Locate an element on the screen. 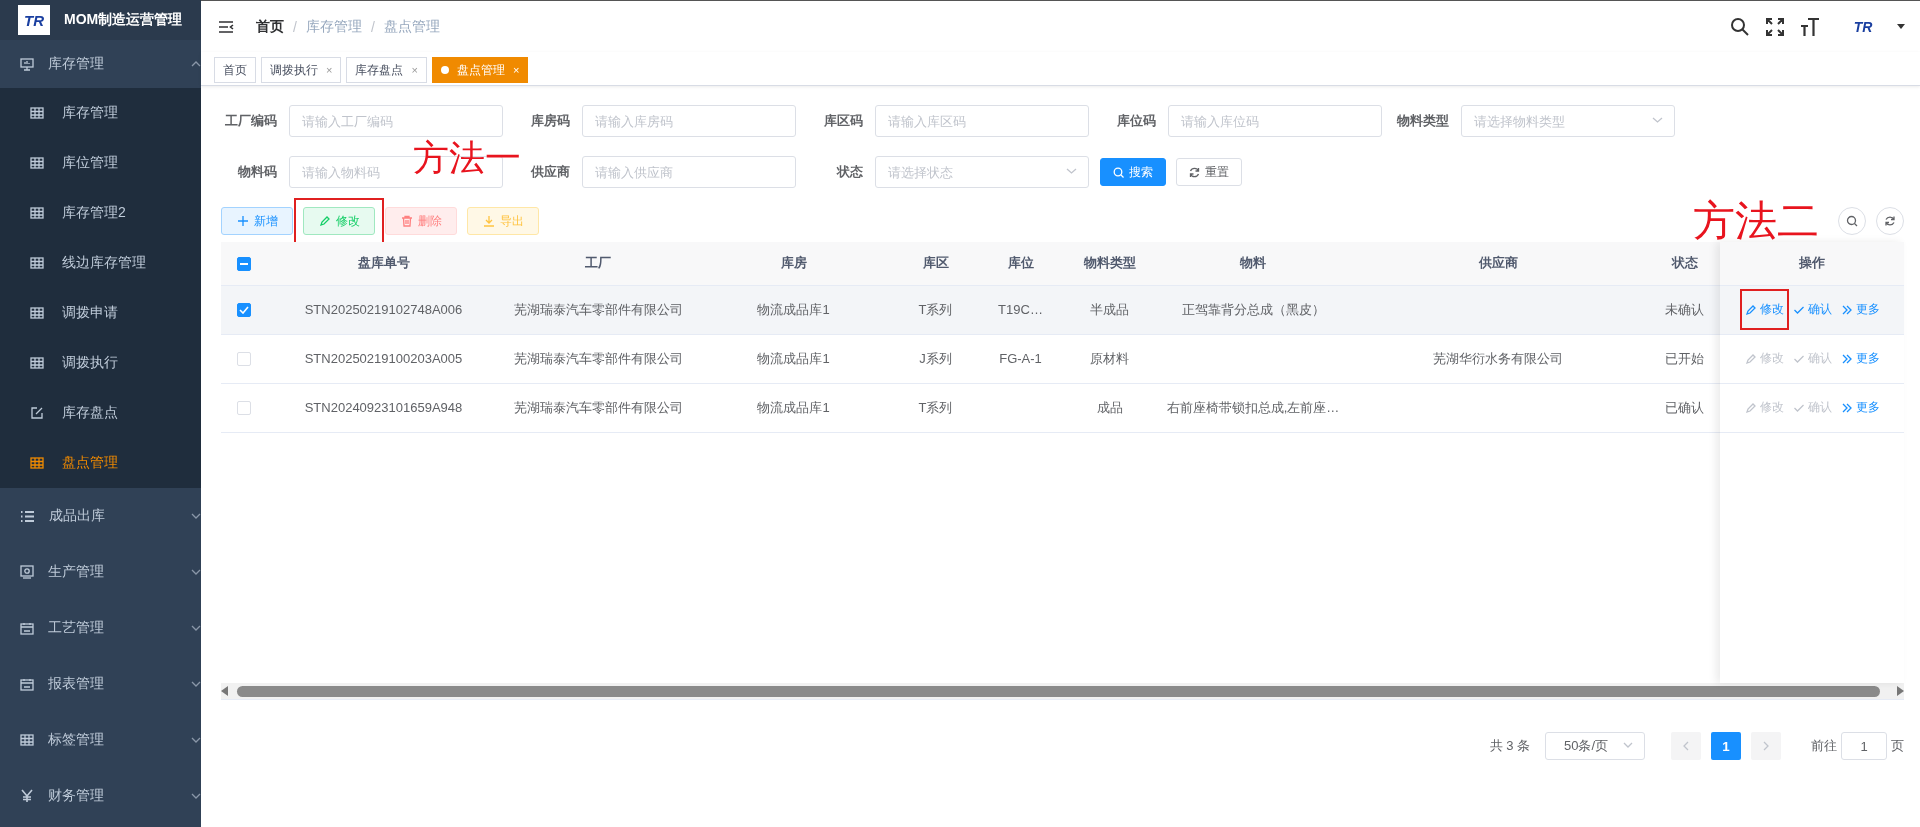  table-cell: 原材料 is located at coordinates (1109, 358).